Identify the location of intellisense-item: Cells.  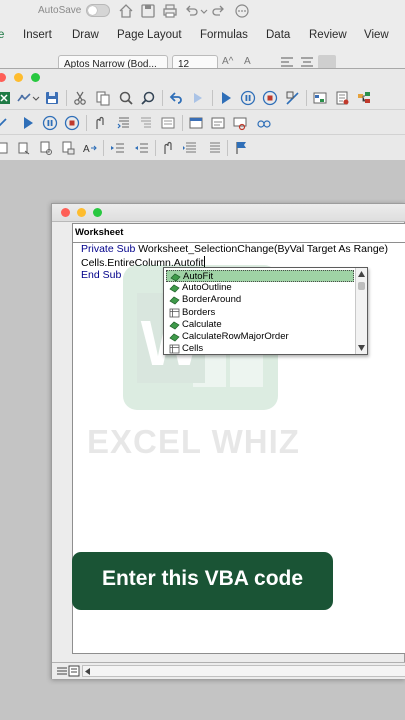
(260, 348).